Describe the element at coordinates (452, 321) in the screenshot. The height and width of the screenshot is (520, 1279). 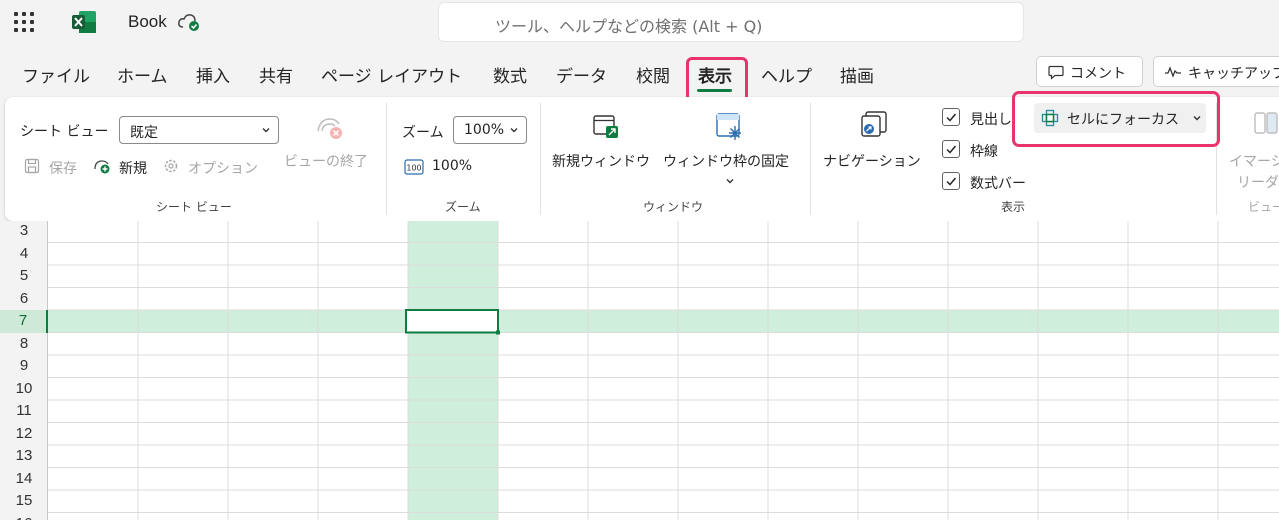
I see `active-cell` at that location.